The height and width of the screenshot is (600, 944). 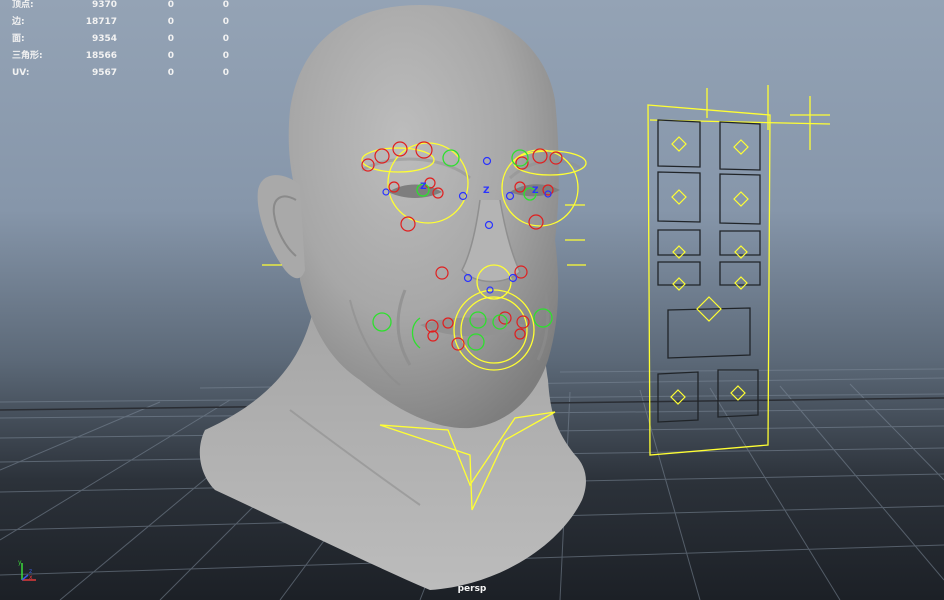 What do you see at coordinates (21, 73) in the screenshot?
I see `hud-label: UV:` at bounding box center [21, 73].